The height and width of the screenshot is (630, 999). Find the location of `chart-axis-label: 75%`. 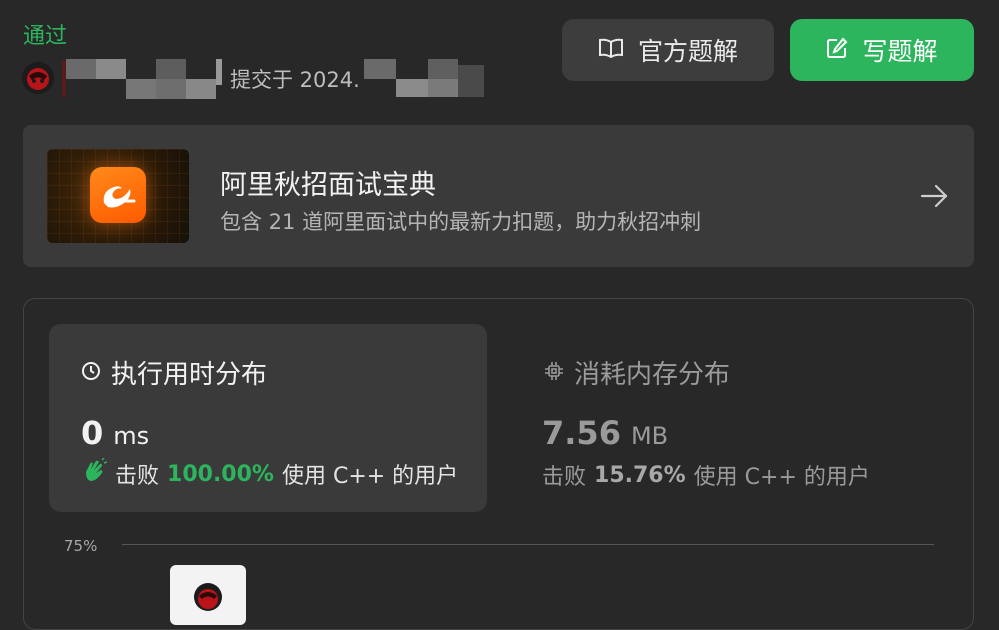

chart-axis-label: 75% is located at coordinates (81, 546).